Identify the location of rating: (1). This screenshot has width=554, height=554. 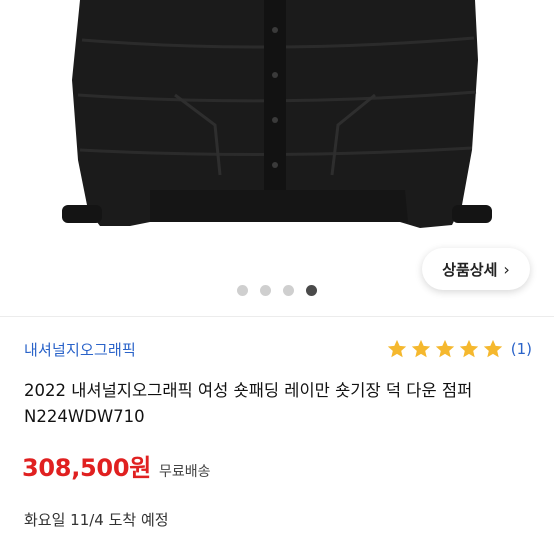
(459, 349).